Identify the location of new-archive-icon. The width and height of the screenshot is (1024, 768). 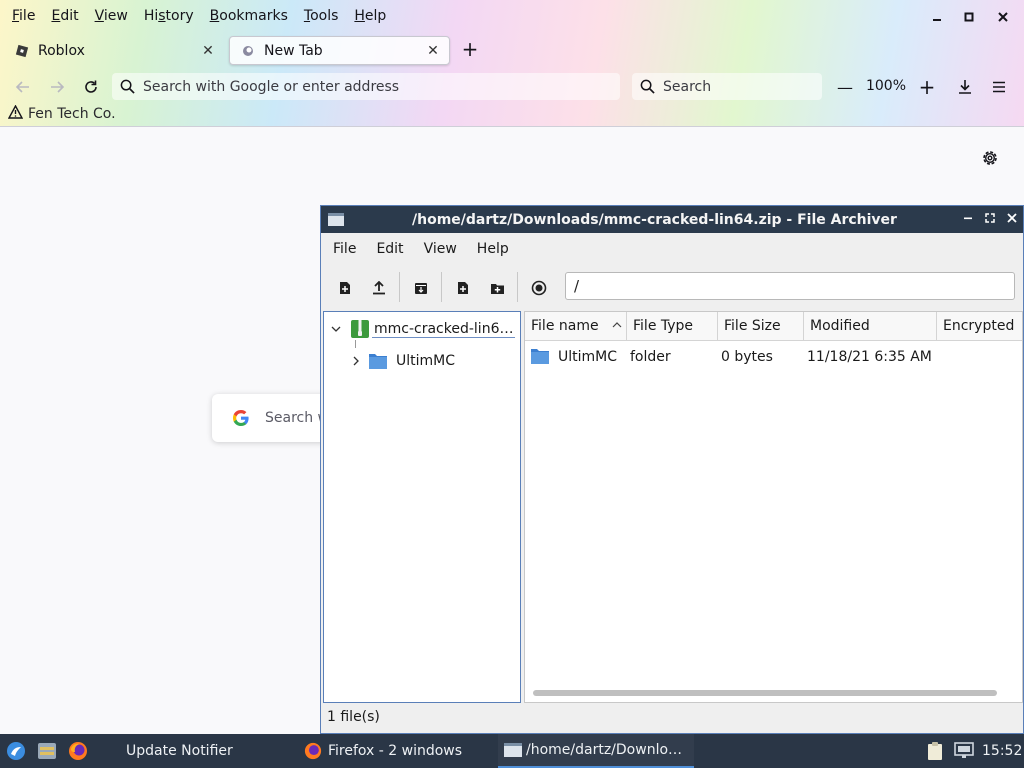
(345, 288).